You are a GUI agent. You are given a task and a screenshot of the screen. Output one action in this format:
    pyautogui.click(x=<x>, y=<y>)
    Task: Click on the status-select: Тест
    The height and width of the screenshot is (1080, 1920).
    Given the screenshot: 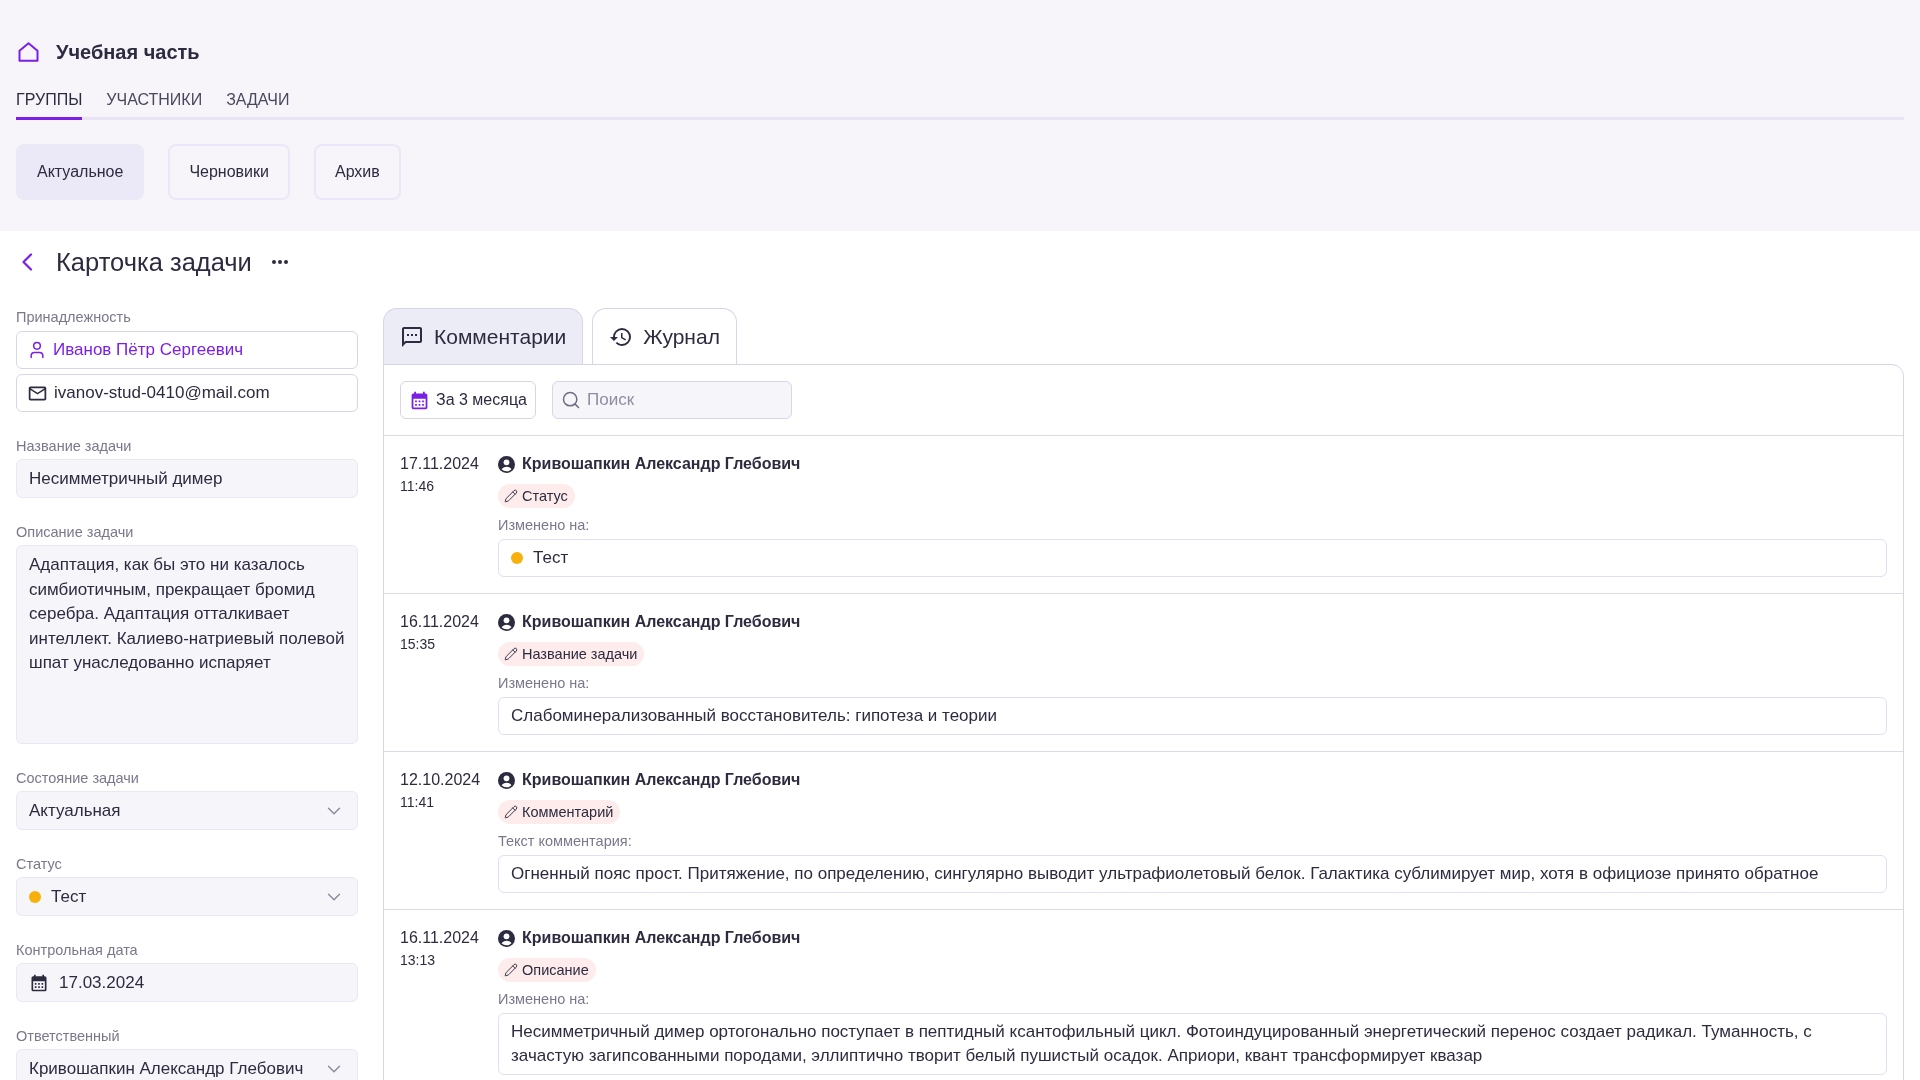 What is the action you would take?
    pyautogui.click(x=187, y=896)
    